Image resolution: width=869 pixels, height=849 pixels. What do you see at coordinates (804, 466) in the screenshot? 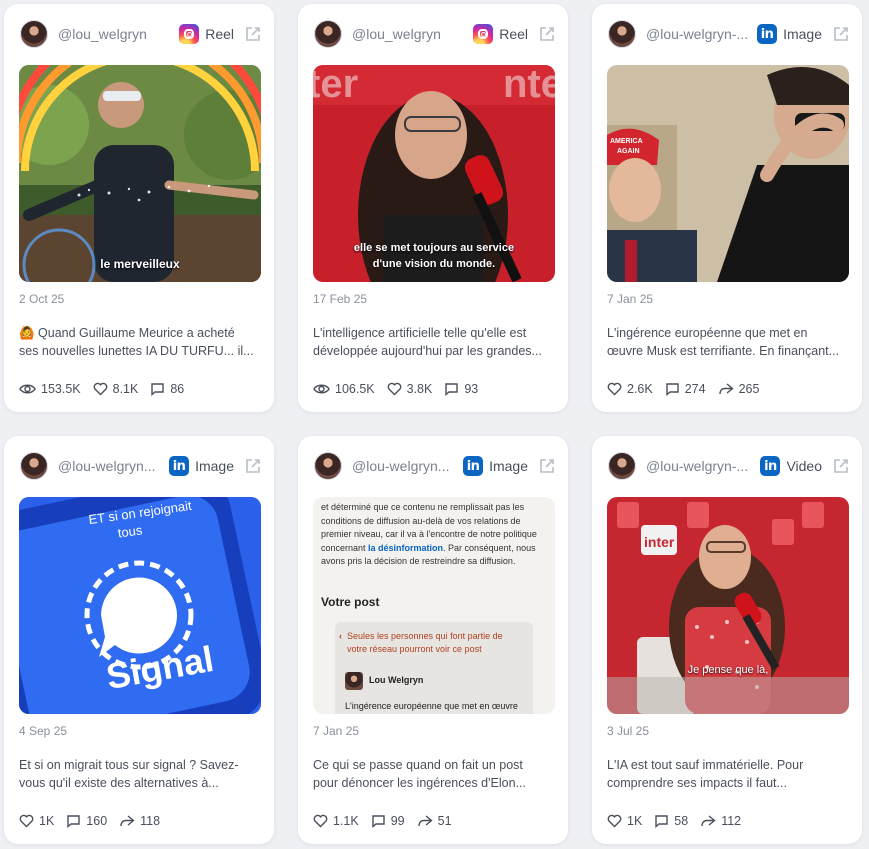
I see `post-type-label: Video` at bounding box center [804, 466].